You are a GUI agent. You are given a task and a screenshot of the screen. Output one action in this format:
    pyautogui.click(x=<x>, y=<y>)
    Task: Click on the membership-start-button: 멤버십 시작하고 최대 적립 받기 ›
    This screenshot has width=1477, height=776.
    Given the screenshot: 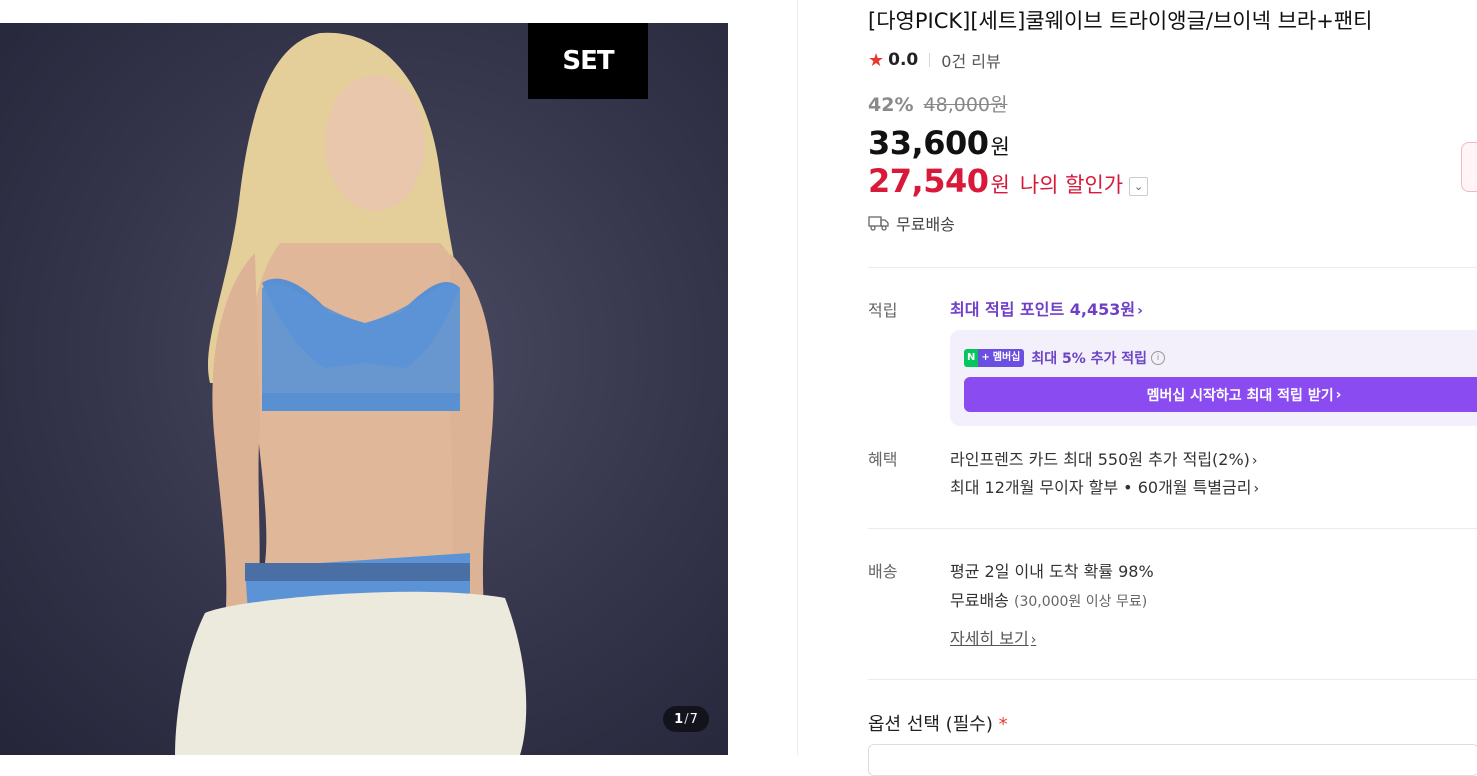 What is the action you would take?
    pyautogui.click(x=1220, y=394)
    